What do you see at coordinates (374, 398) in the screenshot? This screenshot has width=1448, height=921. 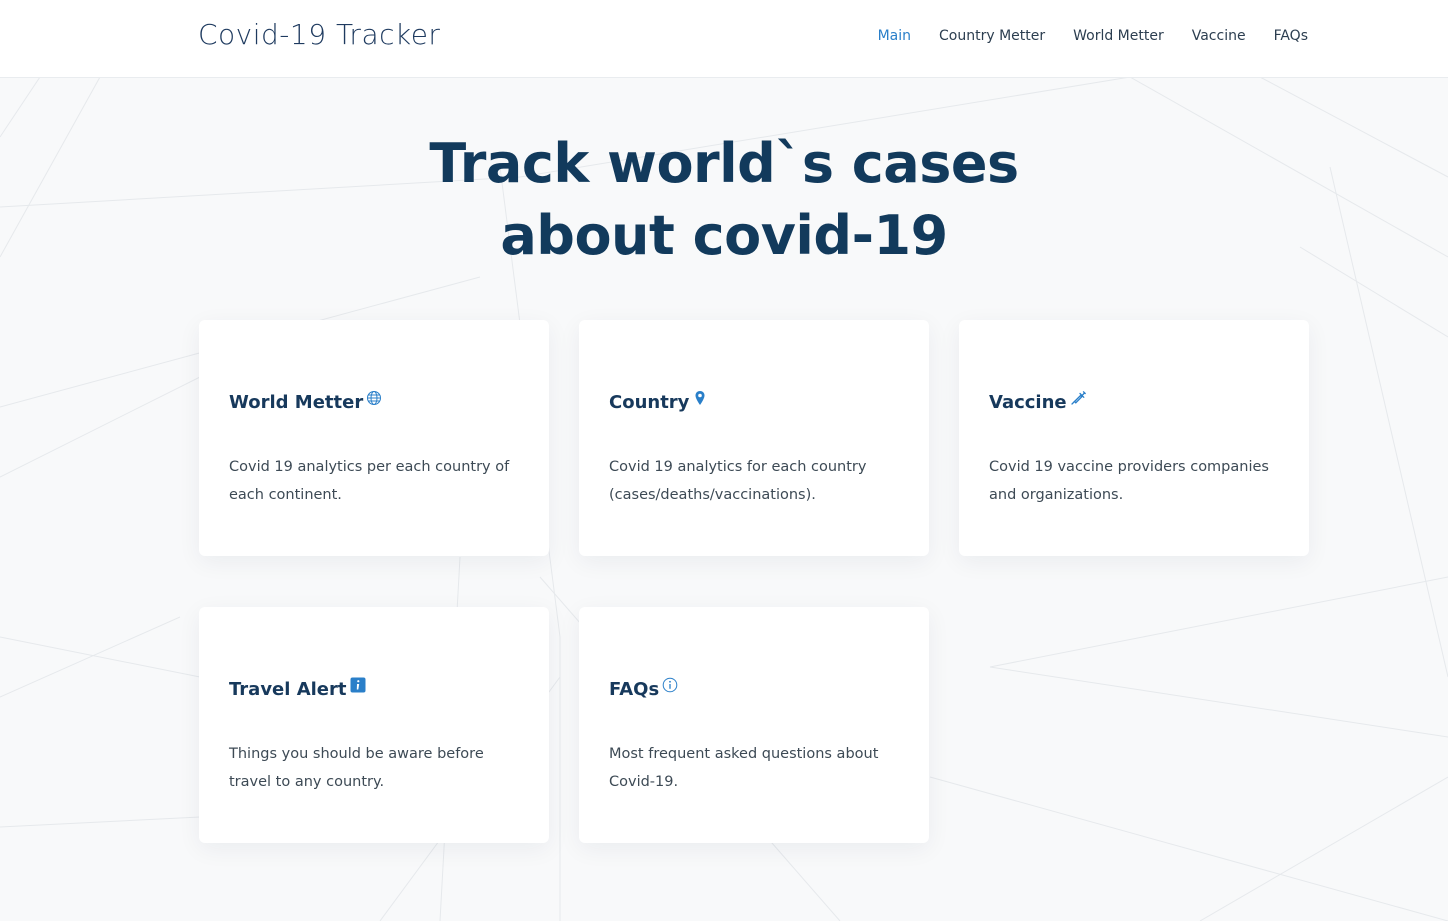 I see `globe-icon` at bounding box center [374, 398].